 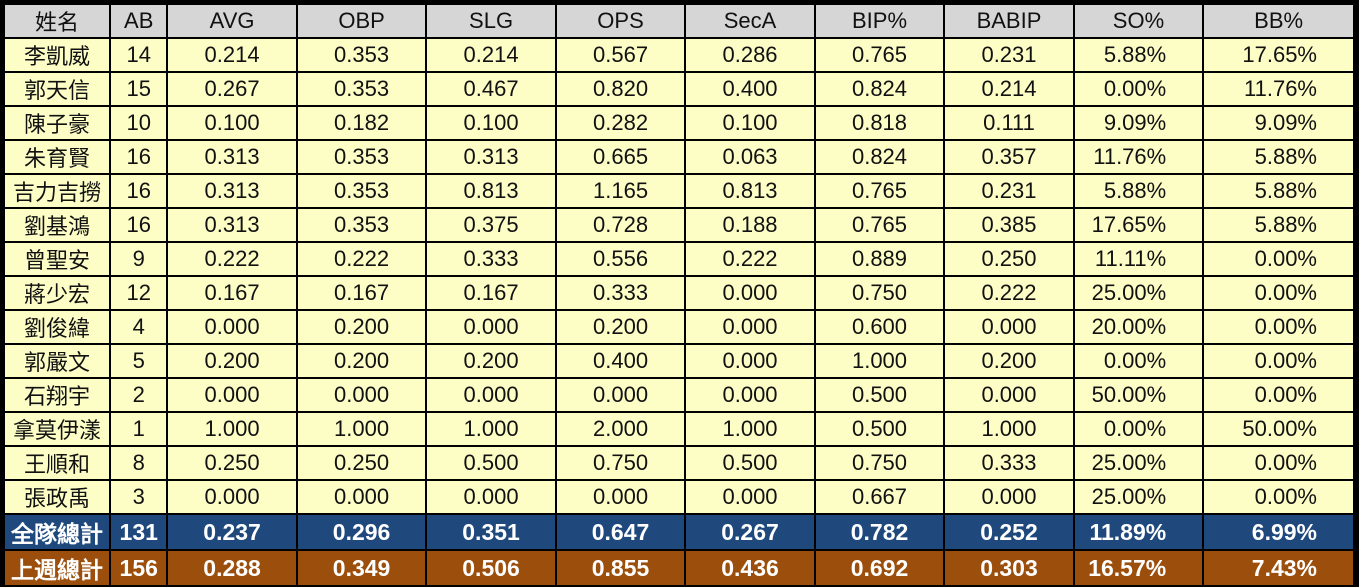 I want to click on cell-slg: 0.813, so click(x=491, y=191).